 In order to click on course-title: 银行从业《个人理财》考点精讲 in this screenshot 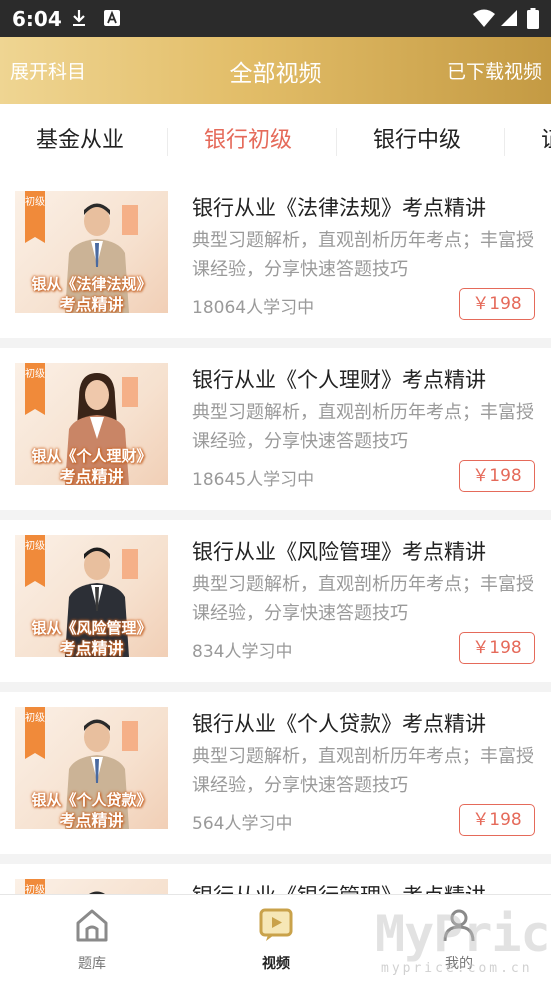, I will do `click(339, 380)`.